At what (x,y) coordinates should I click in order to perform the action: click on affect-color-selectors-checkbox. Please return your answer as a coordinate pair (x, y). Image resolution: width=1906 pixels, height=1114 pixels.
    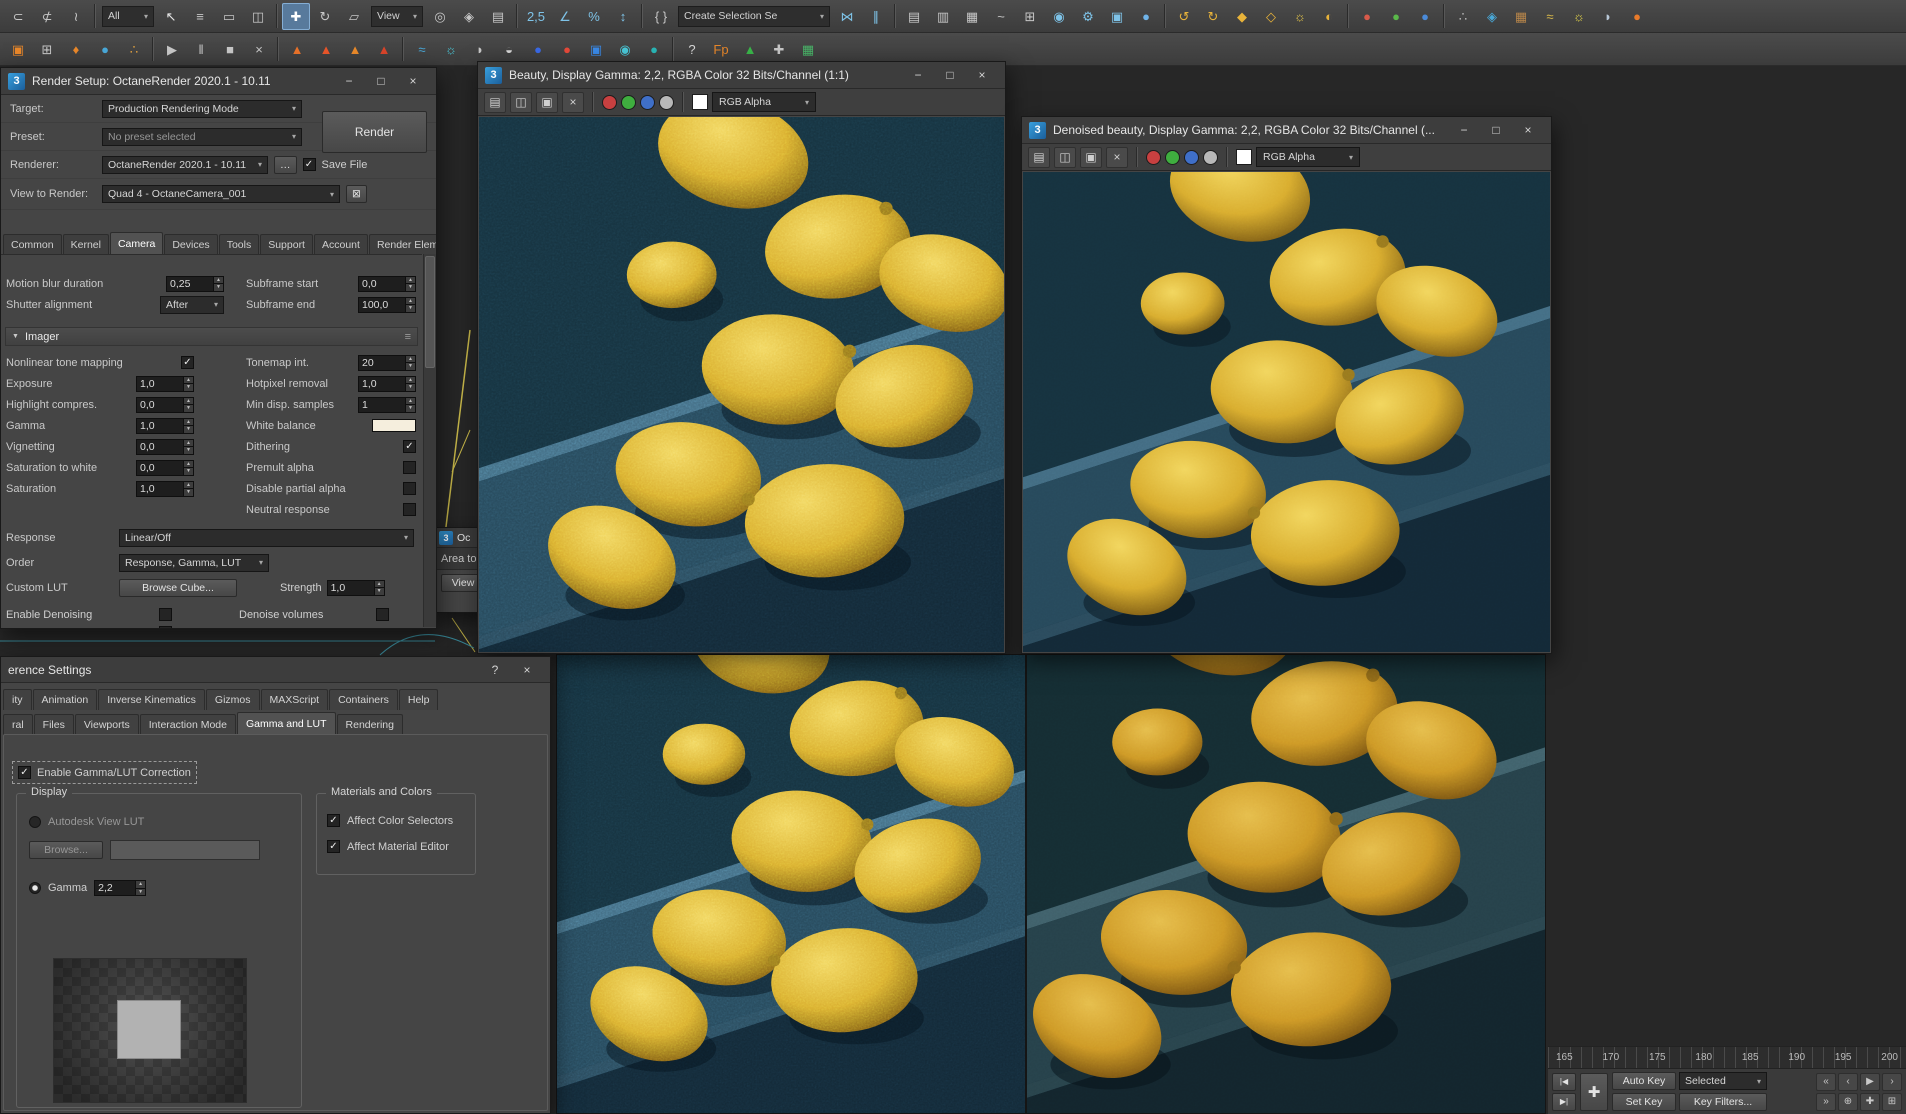
    Looking at the image, I should click on (333, 820).